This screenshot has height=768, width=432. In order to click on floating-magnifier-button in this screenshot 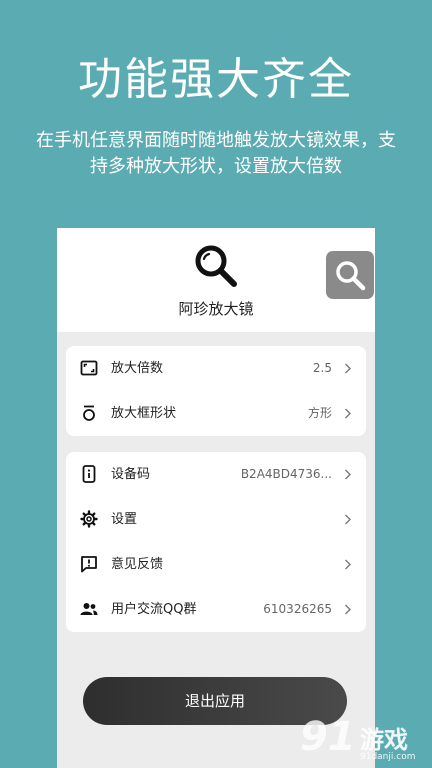, I will do `click(350, 275)`.